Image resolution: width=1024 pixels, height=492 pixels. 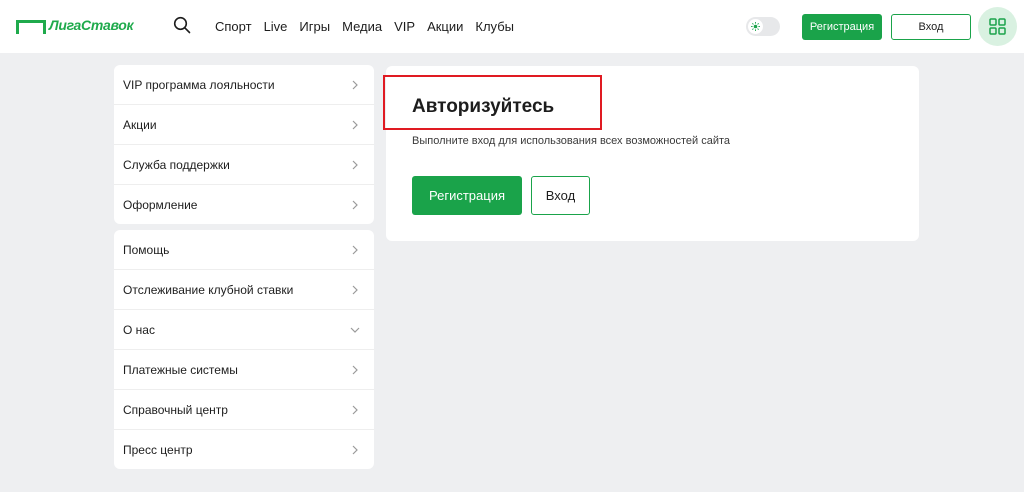 I want to click on sidebar-item-label: Пресс центр, so click(x=158, y=450).